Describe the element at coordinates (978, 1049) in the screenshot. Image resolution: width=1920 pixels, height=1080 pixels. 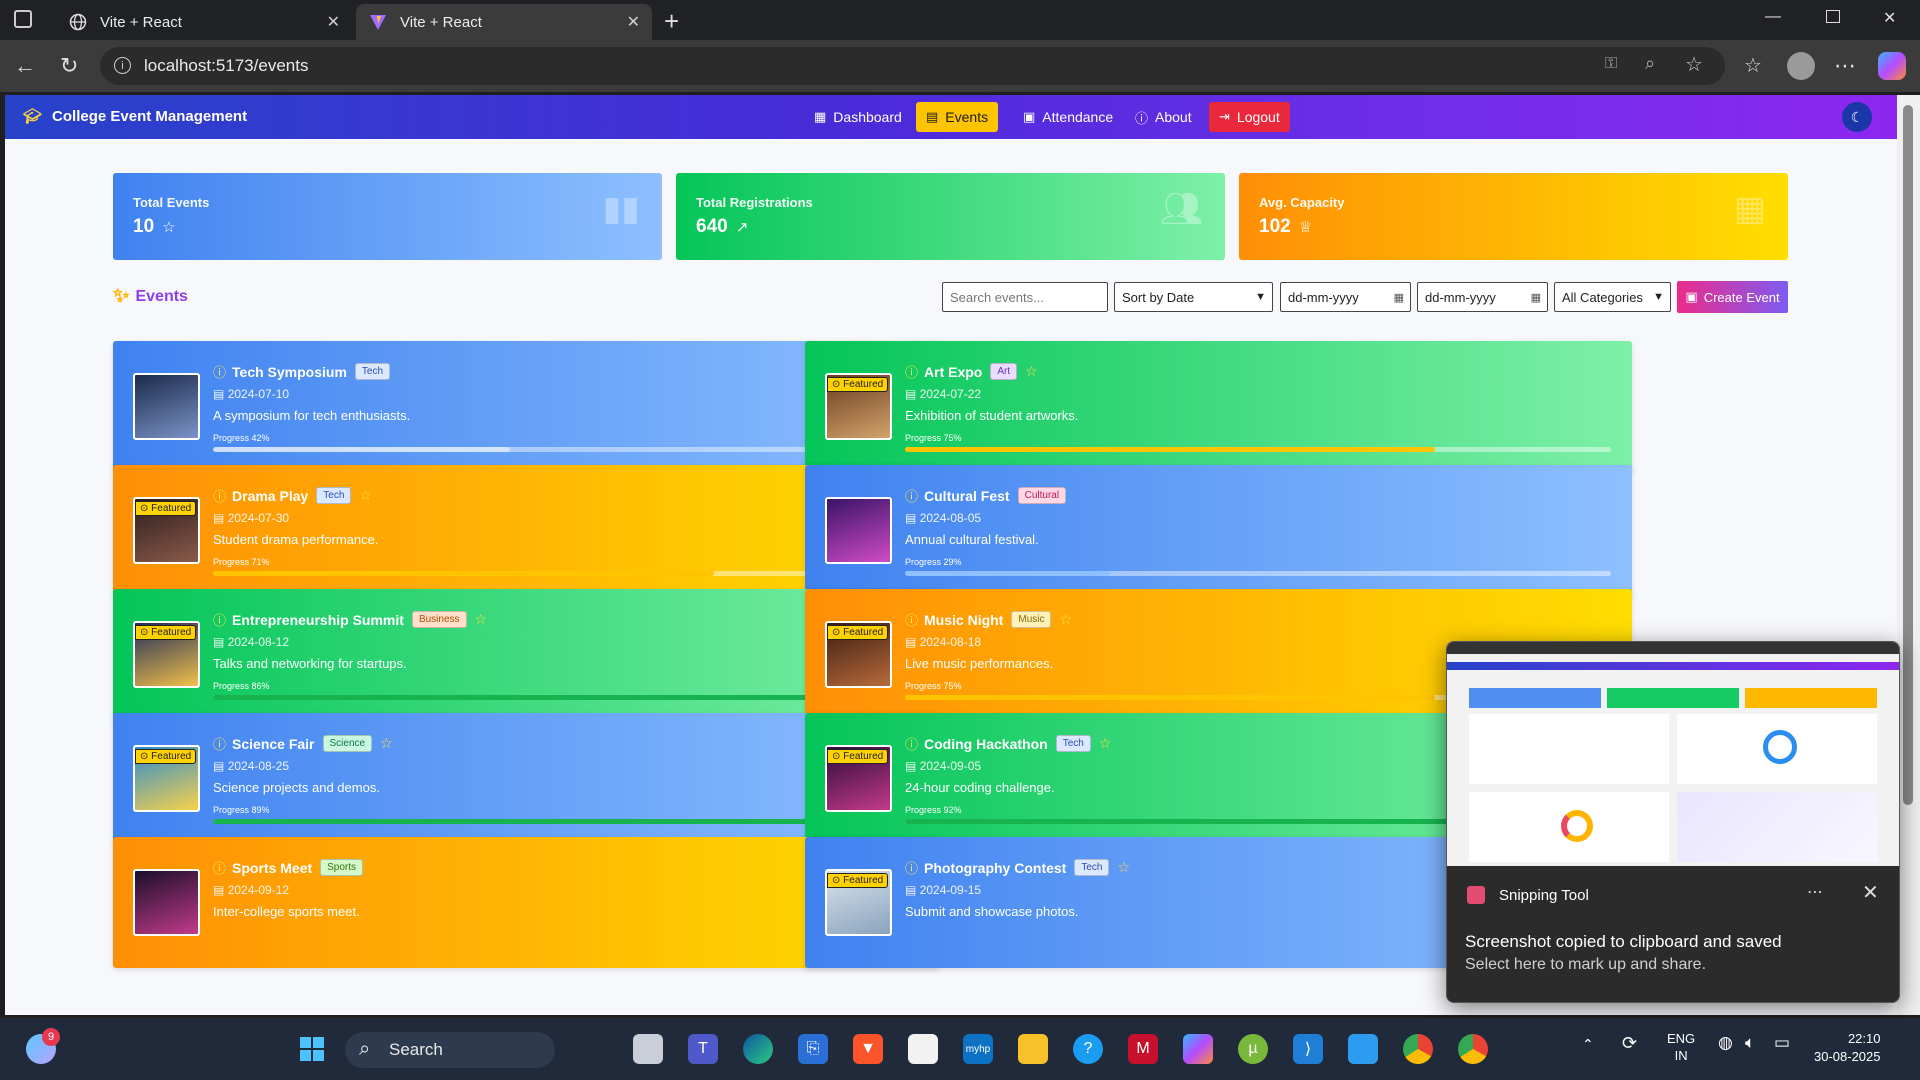
I see `myhp-icon: myhp` at that location.